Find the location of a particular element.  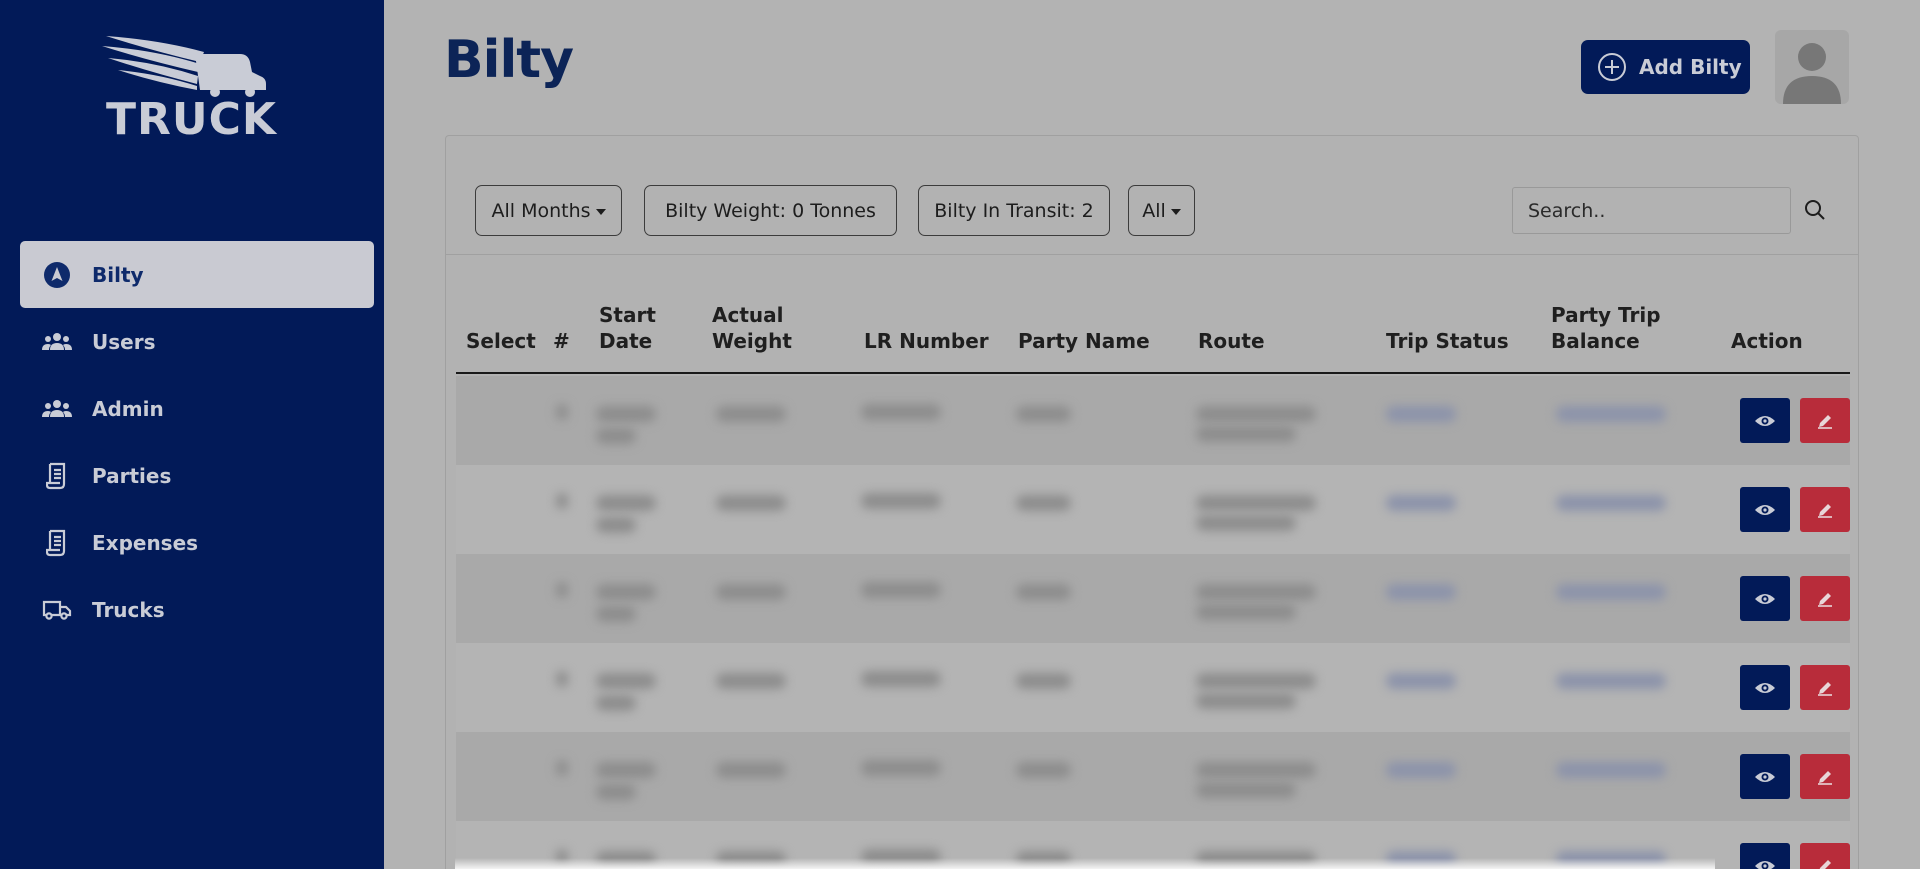

avatar is located at coordinates (1812, 67).